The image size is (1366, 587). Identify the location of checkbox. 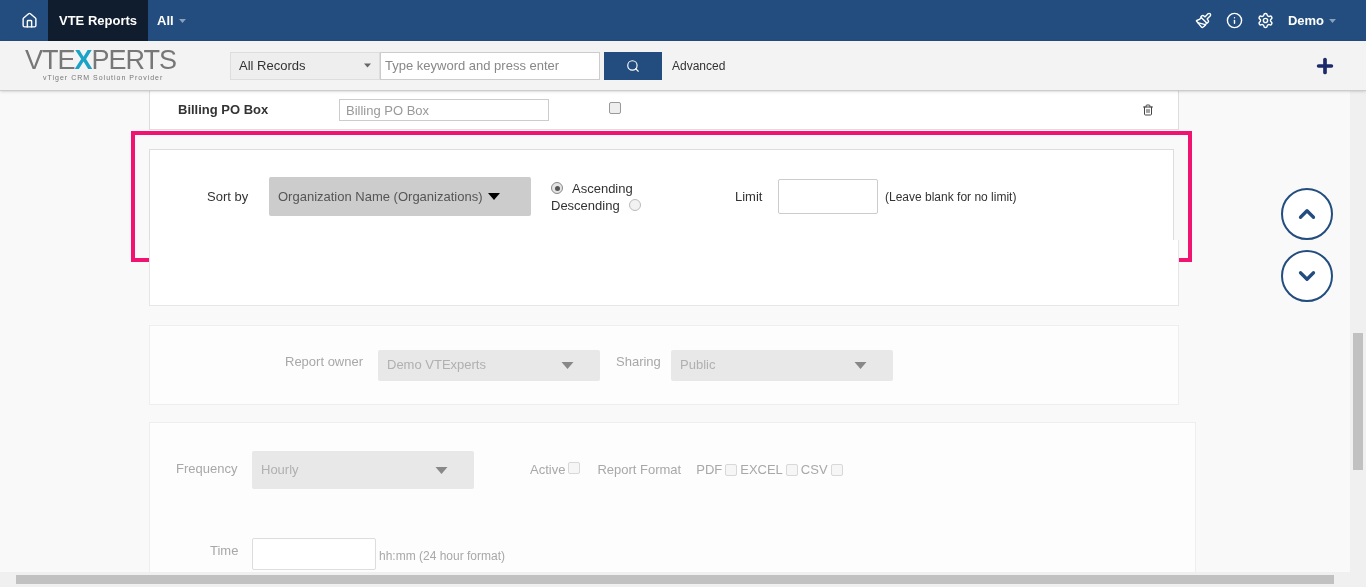
(615, 108).